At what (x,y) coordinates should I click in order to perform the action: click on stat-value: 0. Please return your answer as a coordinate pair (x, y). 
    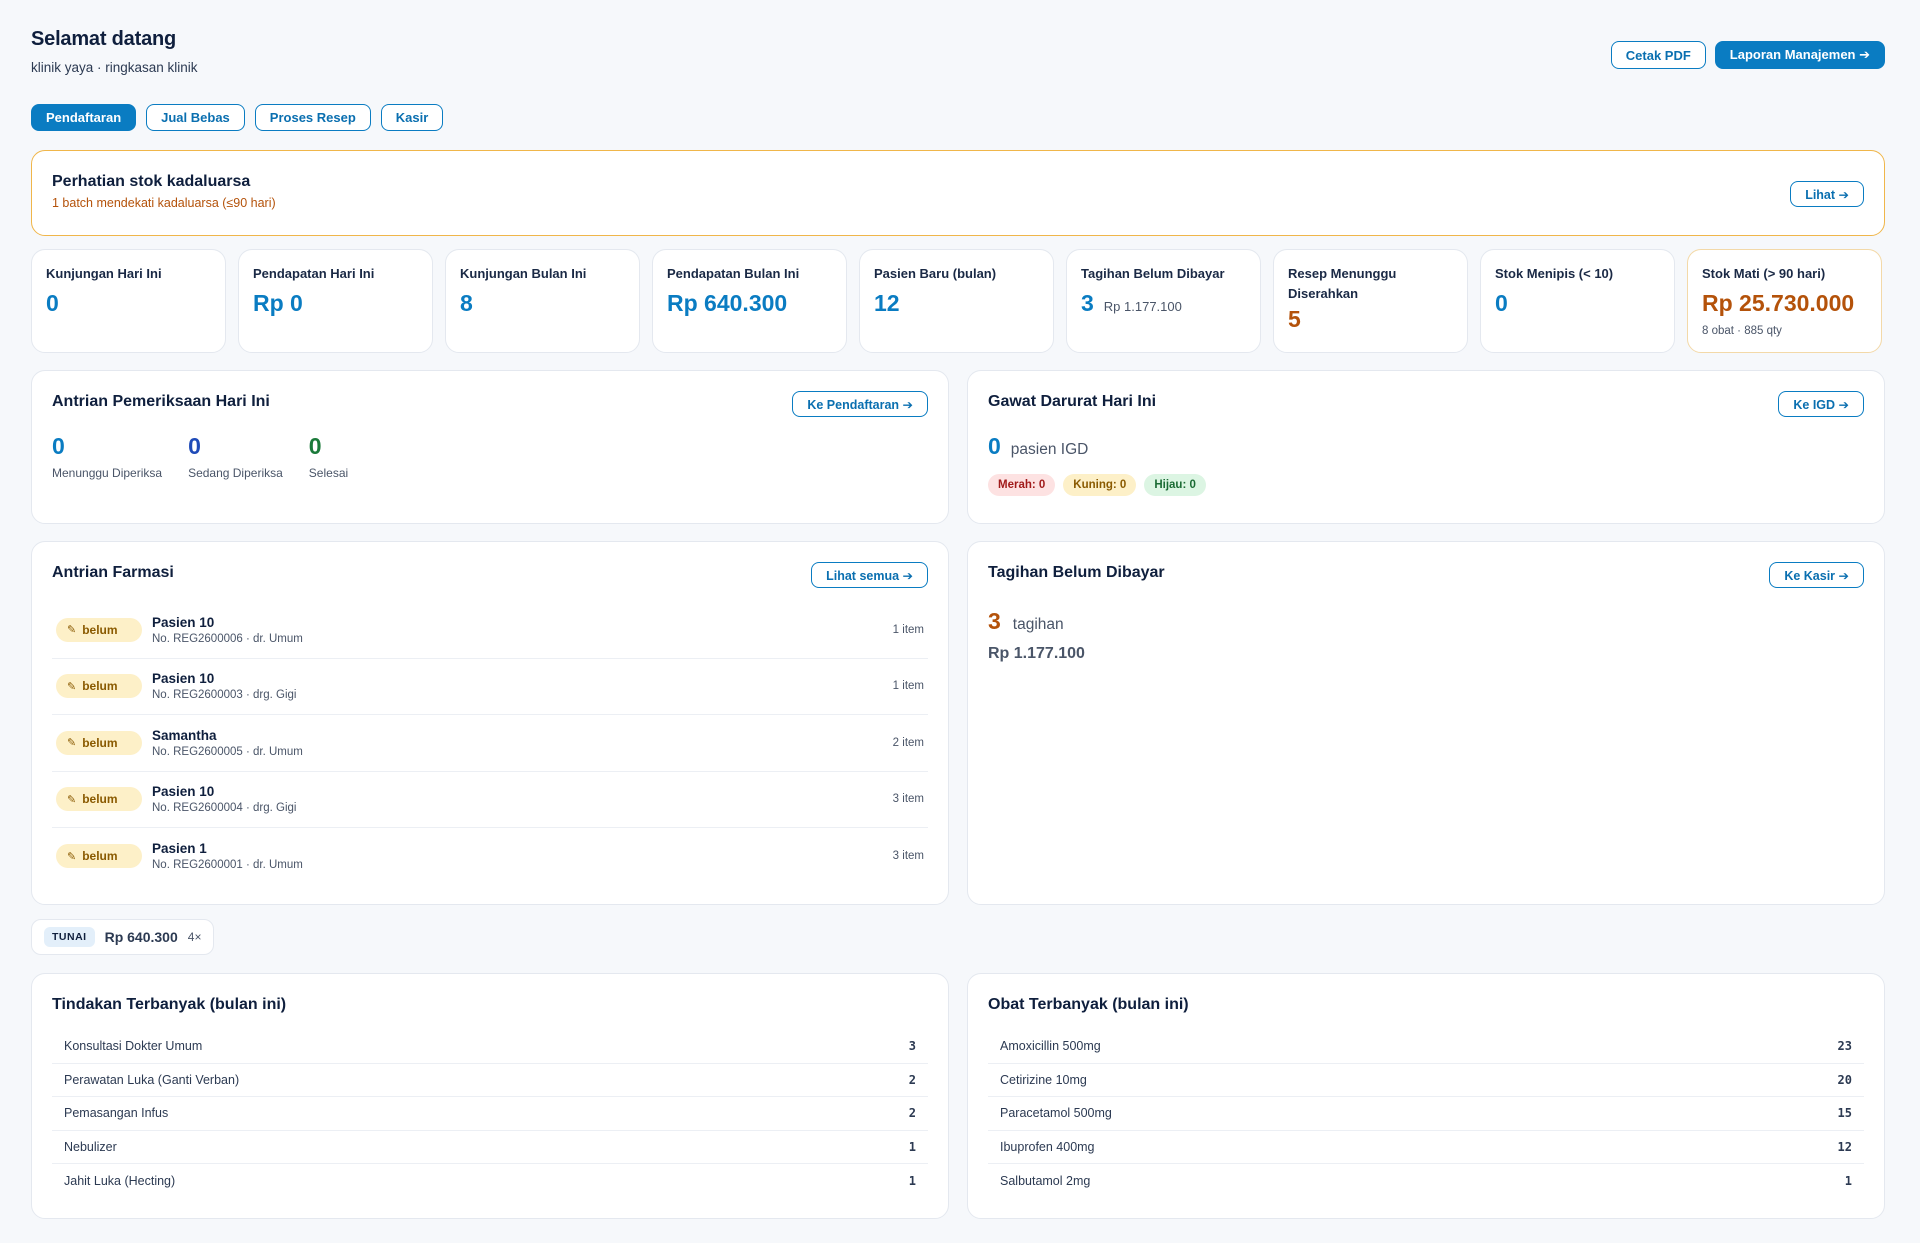
    Looking at the image, I should click on (1501, 303).